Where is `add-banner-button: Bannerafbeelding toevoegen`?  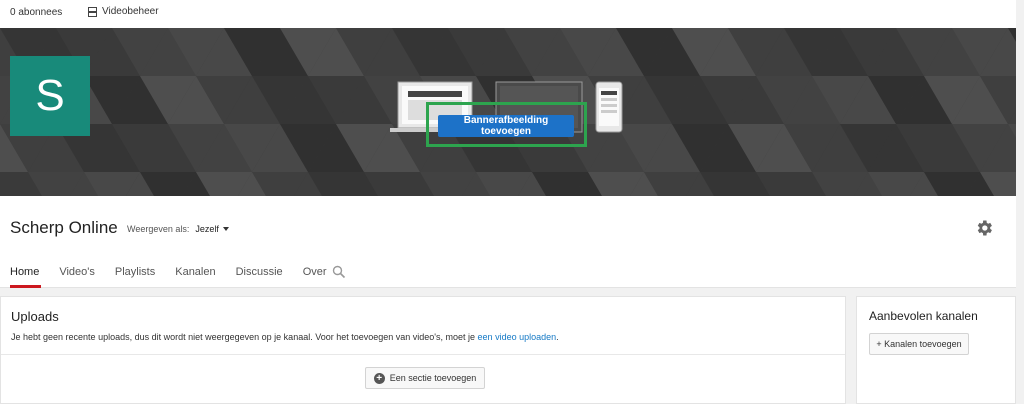 add-banner-button: Bannerafbeelding toevoegen is located at coordinates (506, 126).